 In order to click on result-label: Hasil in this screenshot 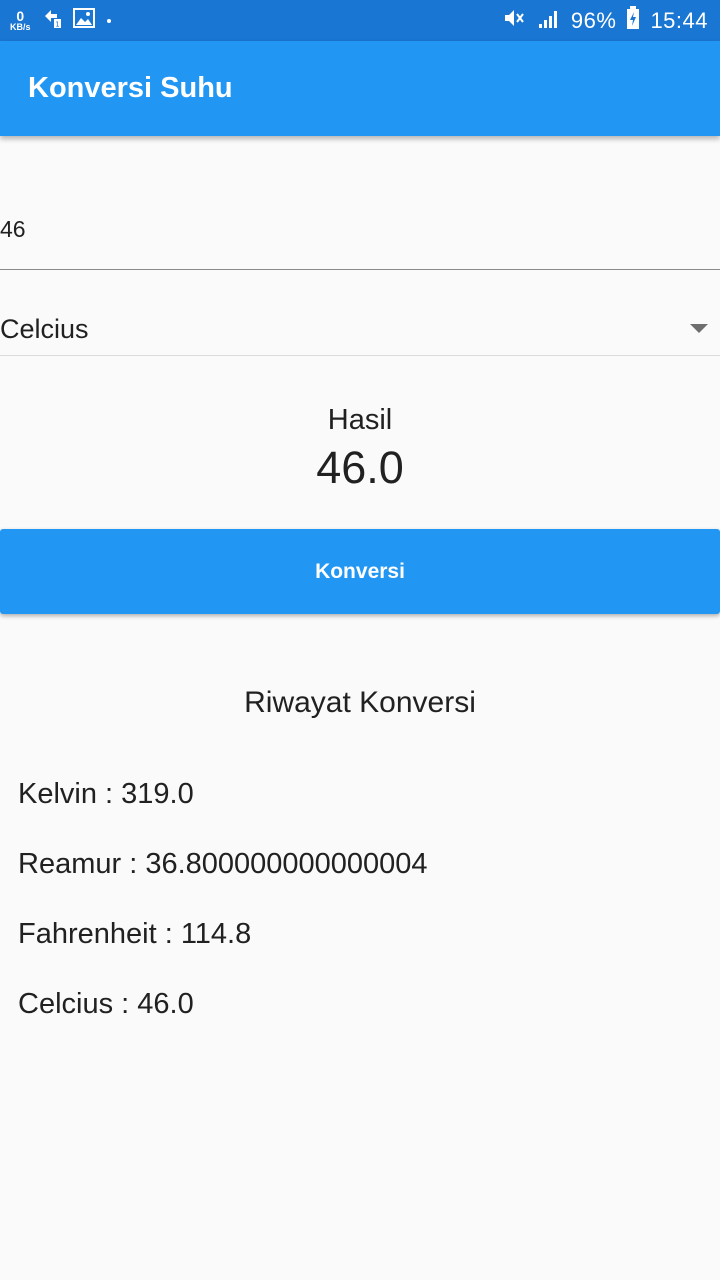, I will do `click(360, 420)`.